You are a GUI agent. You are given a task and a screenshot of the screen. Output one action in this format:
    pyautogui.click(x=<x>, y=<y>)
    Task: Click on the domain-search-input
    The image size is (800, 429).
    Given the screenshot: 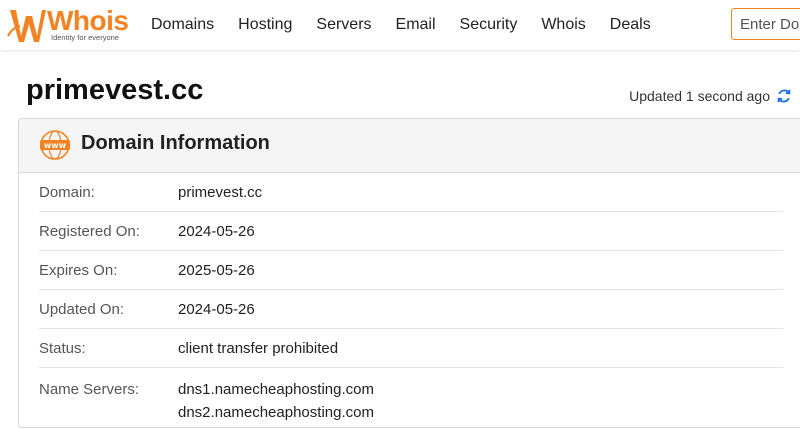 What is the action you would take?
    pyautogui.click(x=766, y=24)
    